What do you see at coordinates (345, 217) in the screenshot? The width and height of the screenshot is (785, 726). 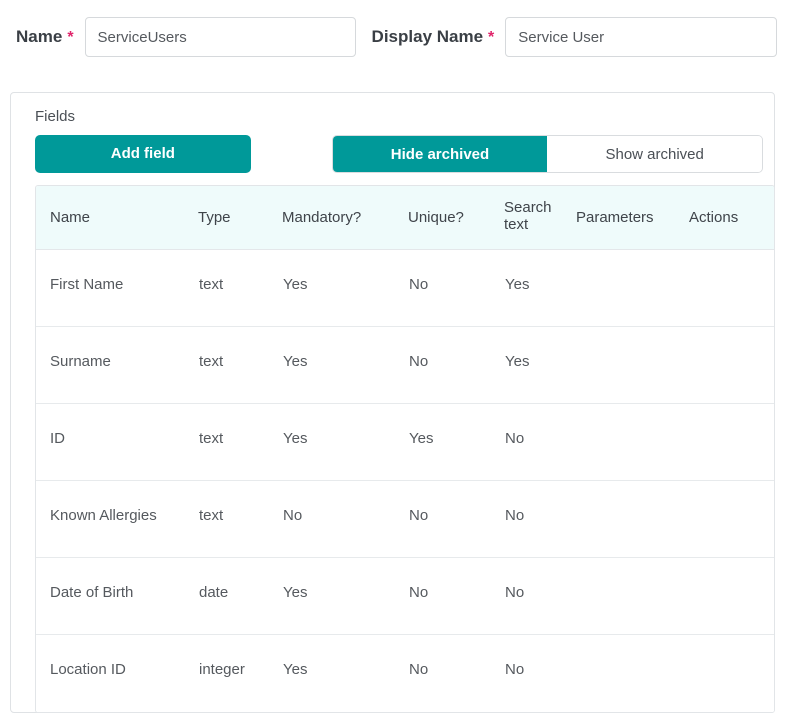 I see `column-header-mandatory: Mandatory?` at bounding box center [345, 217].